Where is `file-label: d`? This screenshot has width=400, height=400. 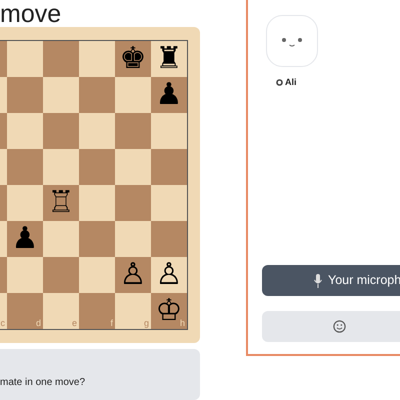
file-label: d is located at coordinates (38, 323).